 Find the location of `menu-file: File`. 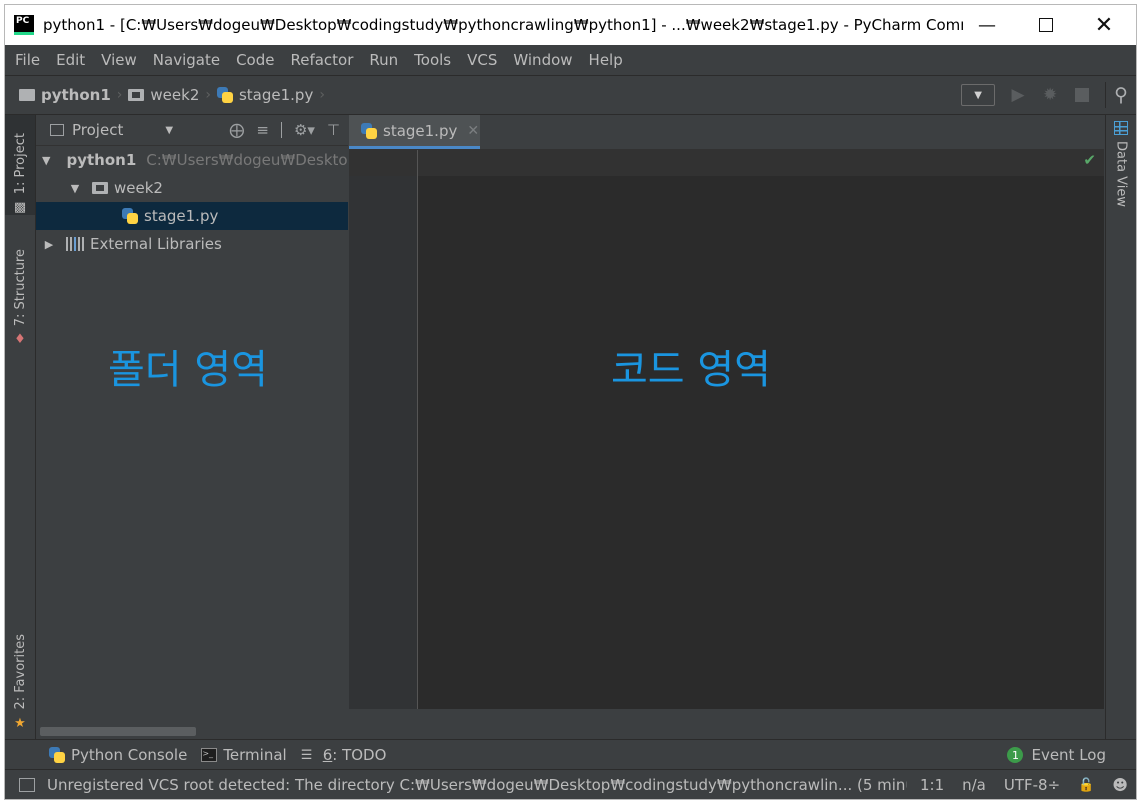

menu-file: File is located at coordinates (26, 60).